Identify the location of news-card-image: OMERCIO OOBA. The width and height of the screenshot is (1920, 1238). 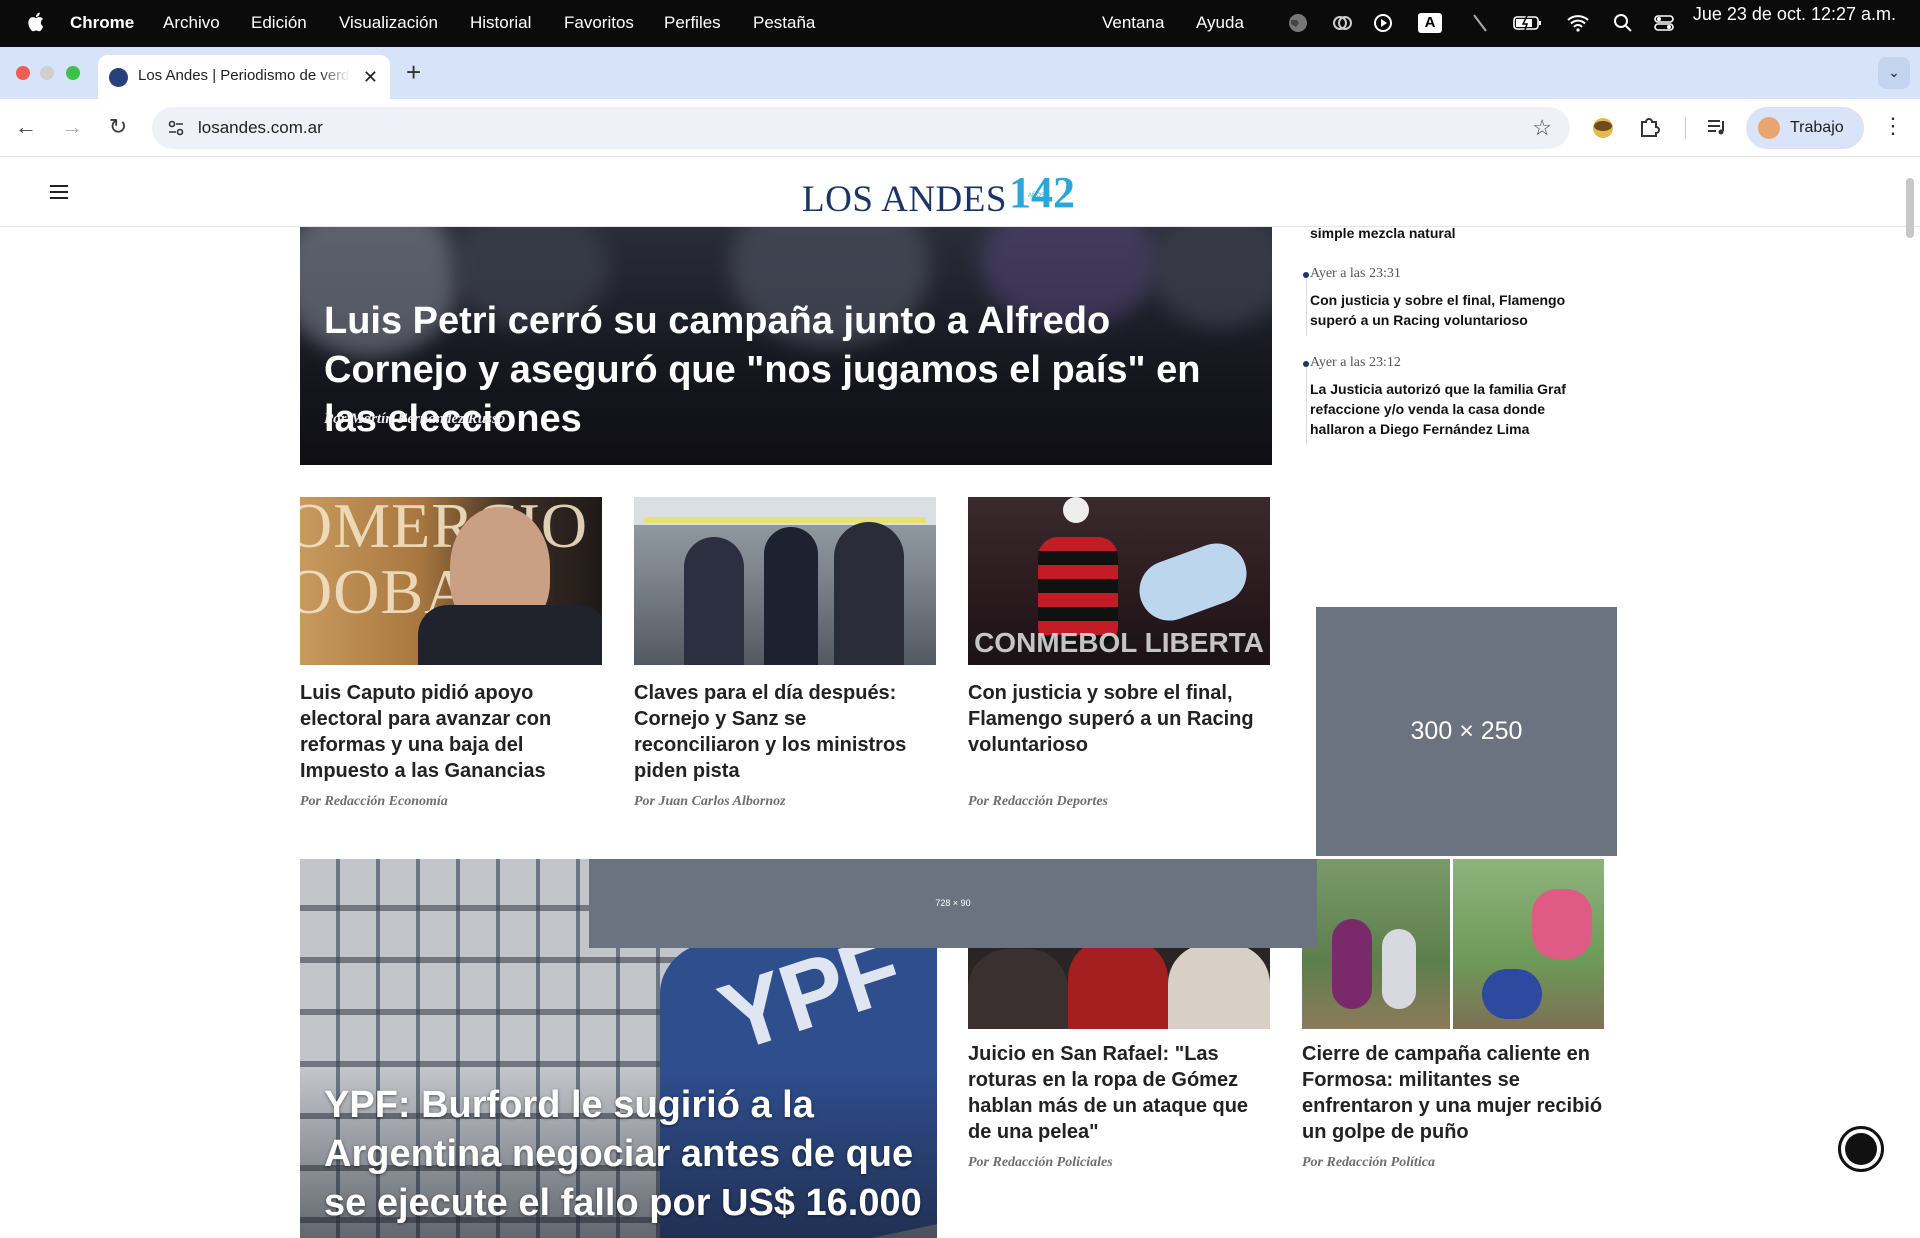
(451, 581).